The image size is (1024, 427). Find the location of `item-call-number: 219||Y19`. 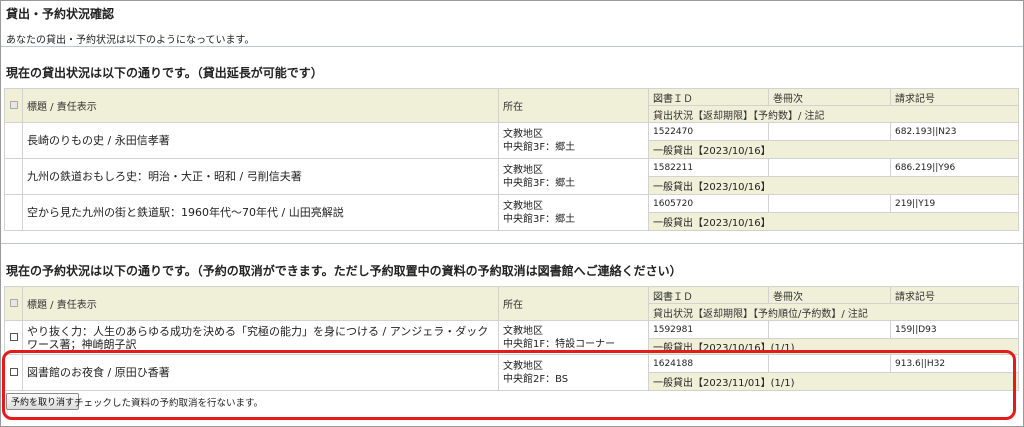

item-call-number: 219||Y19 is located at coordinates (954, 203).